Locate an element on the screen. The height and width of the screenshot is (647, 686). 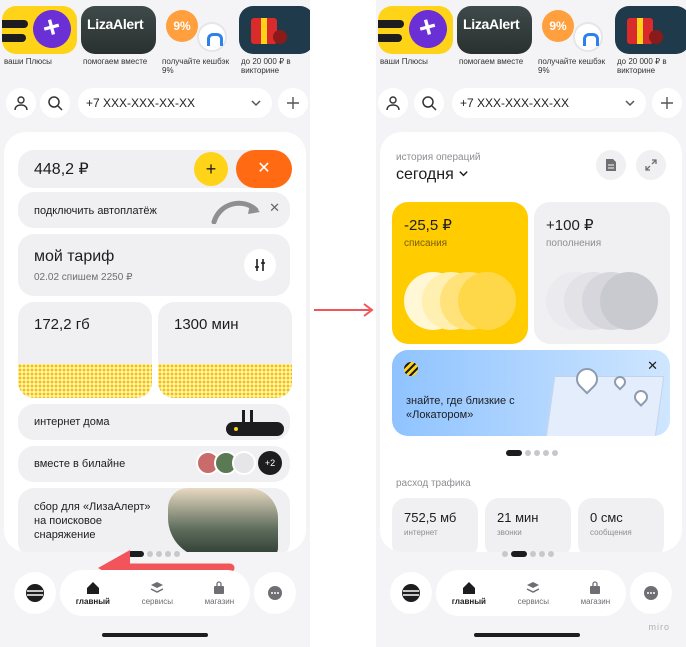
traffic-internet-label: интернет is located at coordinates (421, 532).